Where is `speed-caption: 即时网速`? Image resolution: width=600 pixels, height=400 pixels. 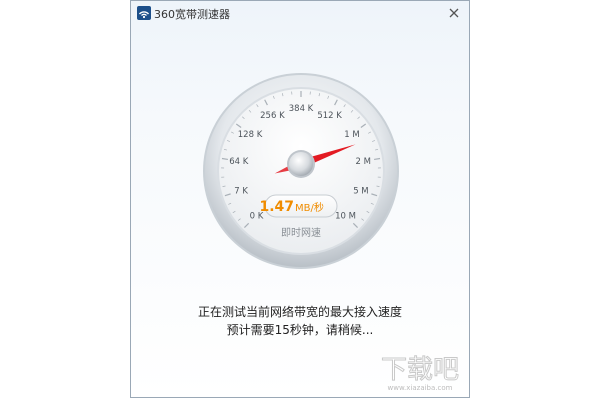 speed-caption: 即时网速 is located at coordinates (301, 233).